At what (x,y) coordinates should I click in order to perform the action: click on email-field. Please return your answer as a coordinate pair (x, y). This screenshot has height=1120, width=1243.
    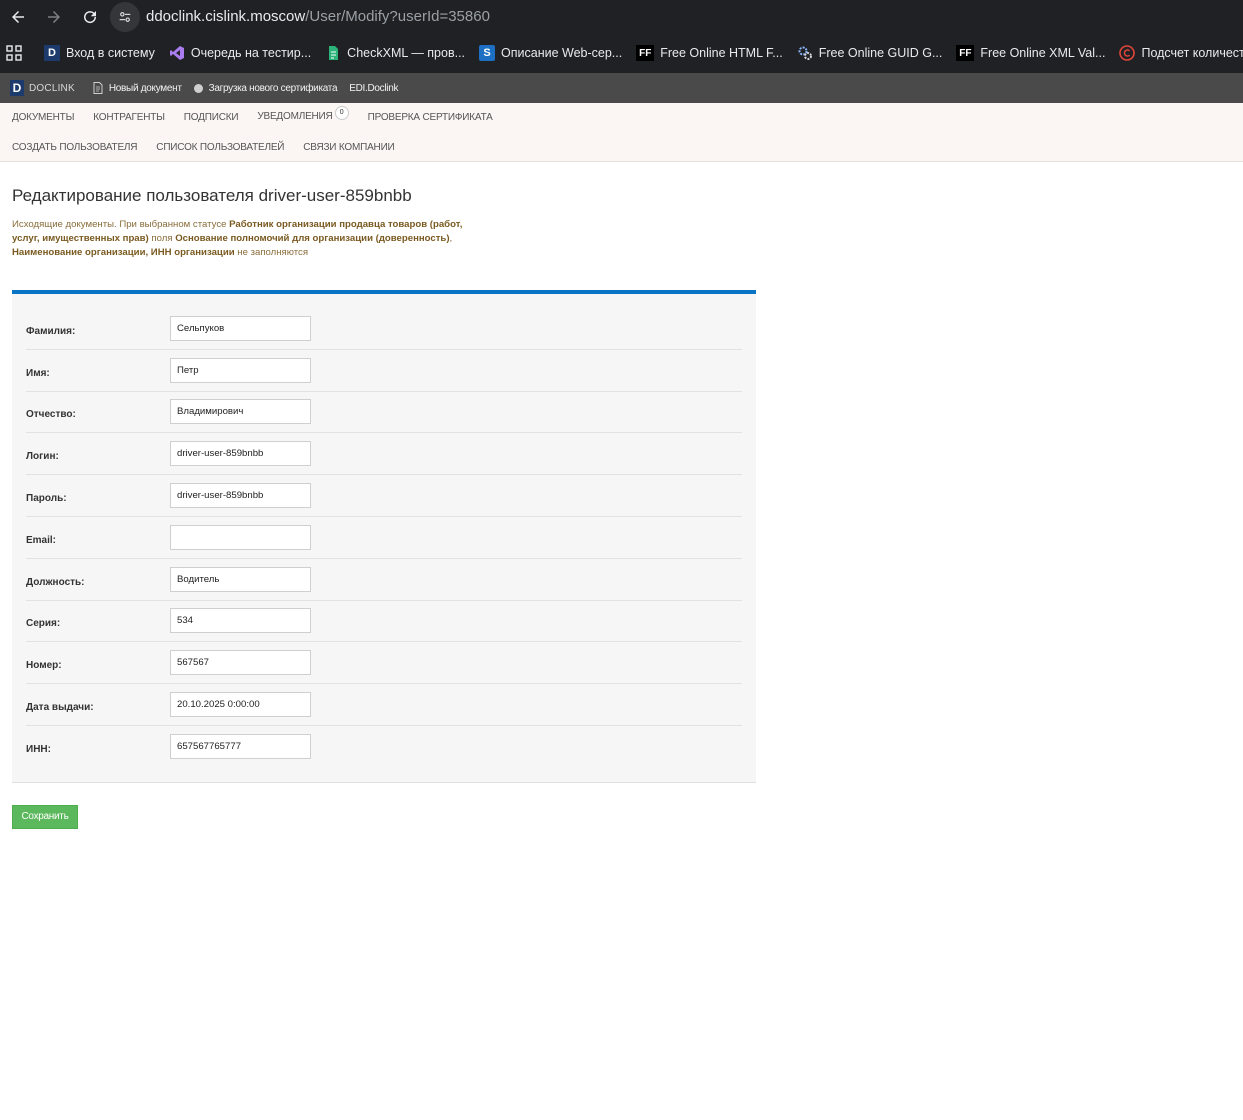
    Looking at the image, I should click on (240, 537).